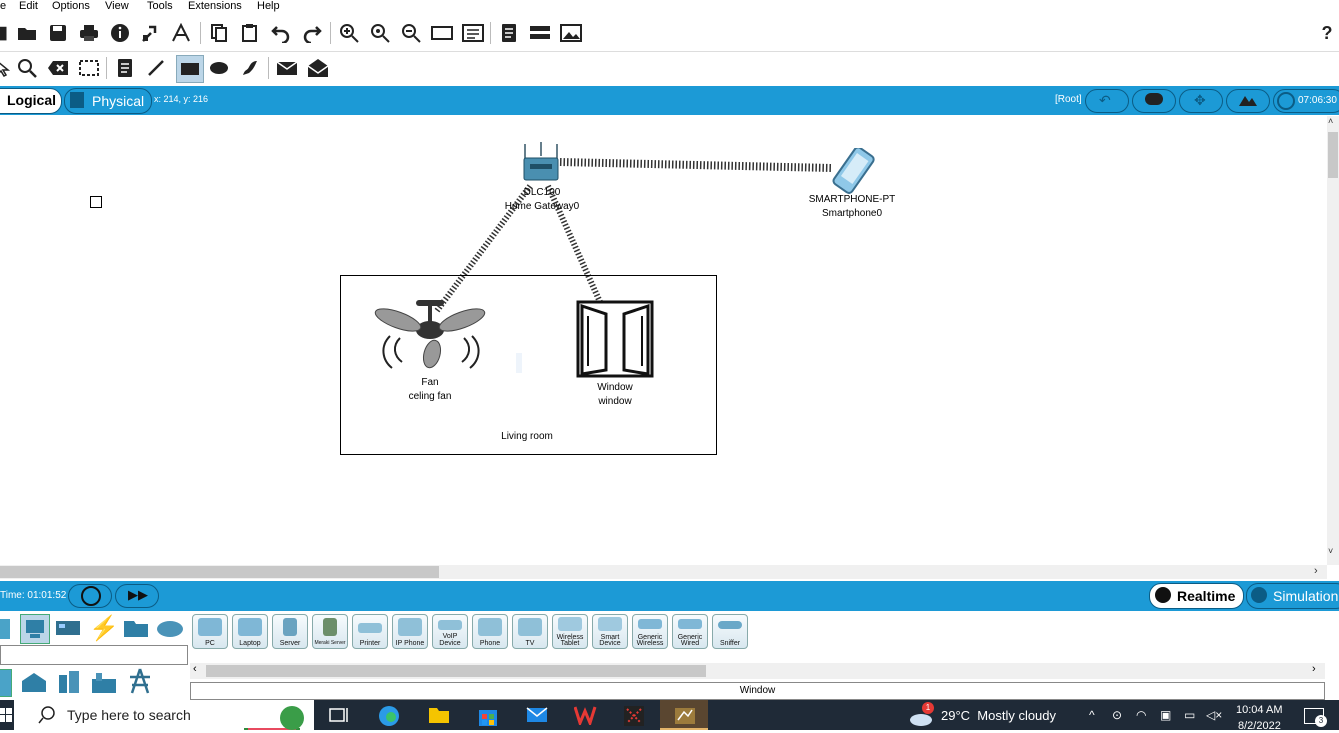  Describe the element at coordinates (1214, 715) in the screenshot. I see `volume-muted-icon: ◁×` at that location.